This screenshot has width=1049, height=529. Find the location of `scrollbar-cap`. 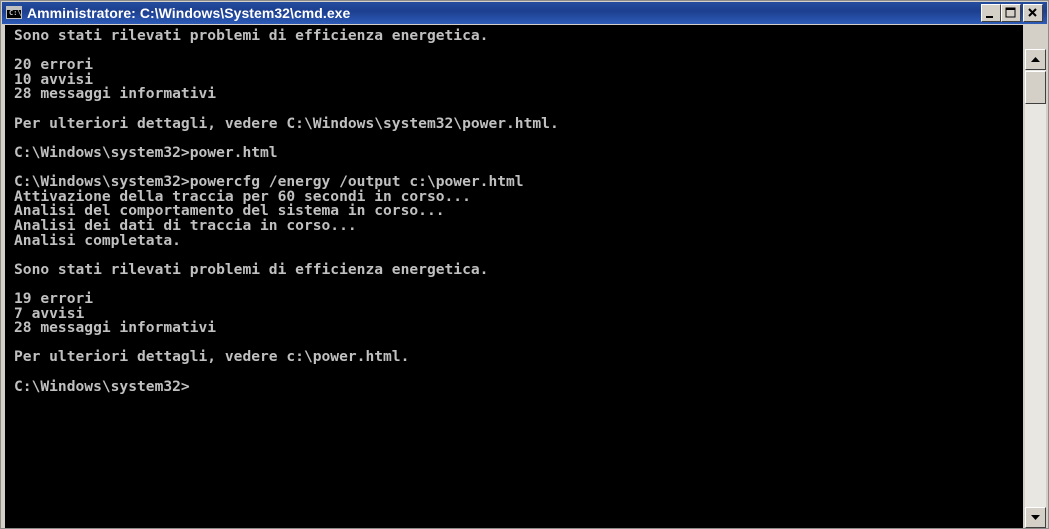

scrollbar-cap is located at coordinates (1035, 37).